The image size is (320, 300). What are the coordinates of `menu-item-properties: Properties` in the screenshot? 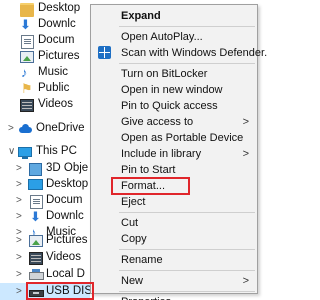 It's located at (174, 297).